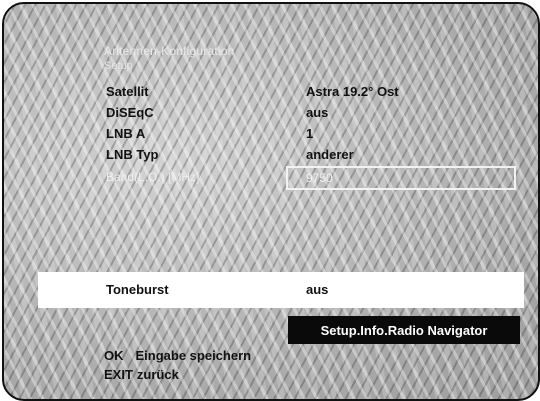 The width and height of the screenshot is (540, 401). What do you see at coordinates (169, 51) in the screenshot?
I see `menu-title: Antennen-Konfiguration` at bounding box center [169, 51].